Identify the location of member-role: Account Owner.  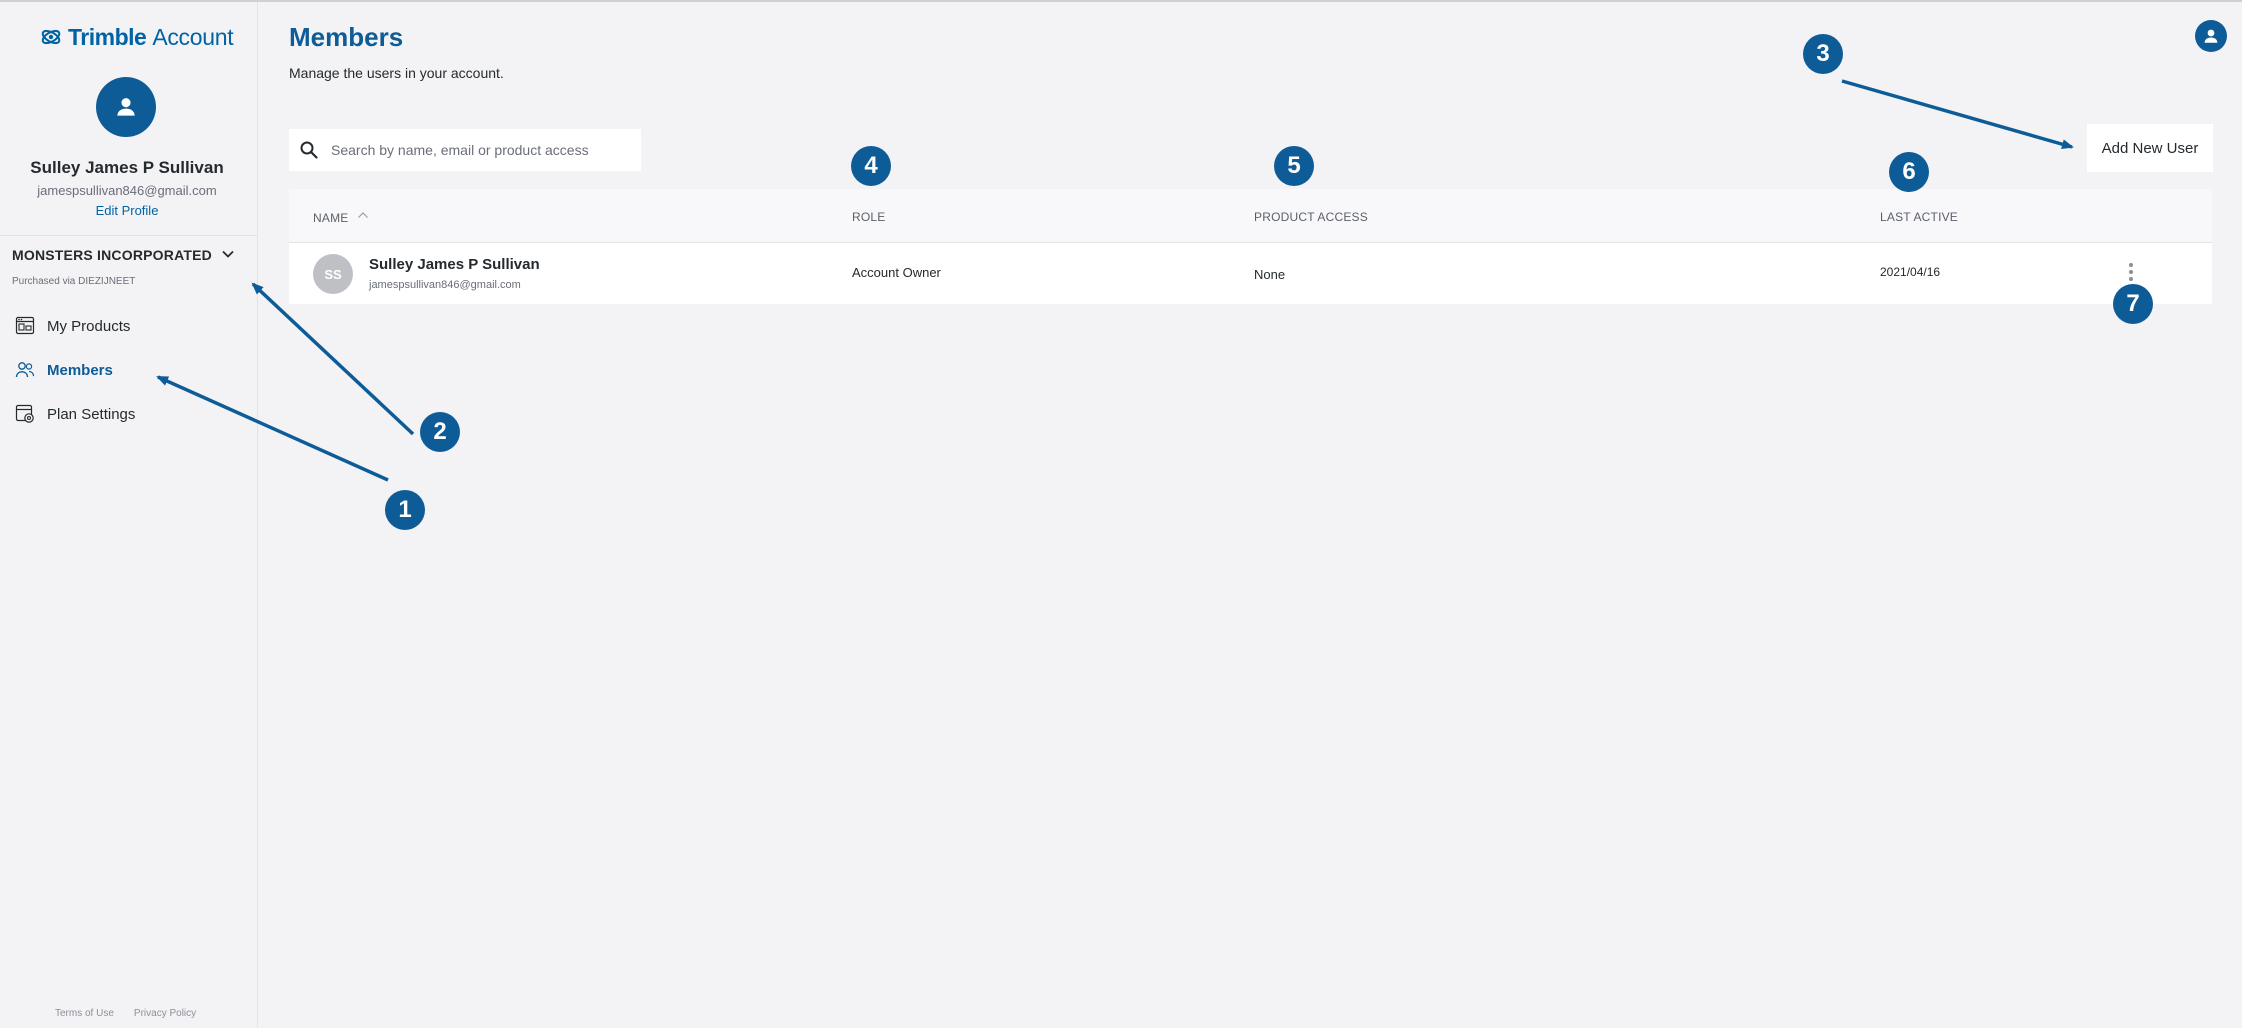
(896, 272).